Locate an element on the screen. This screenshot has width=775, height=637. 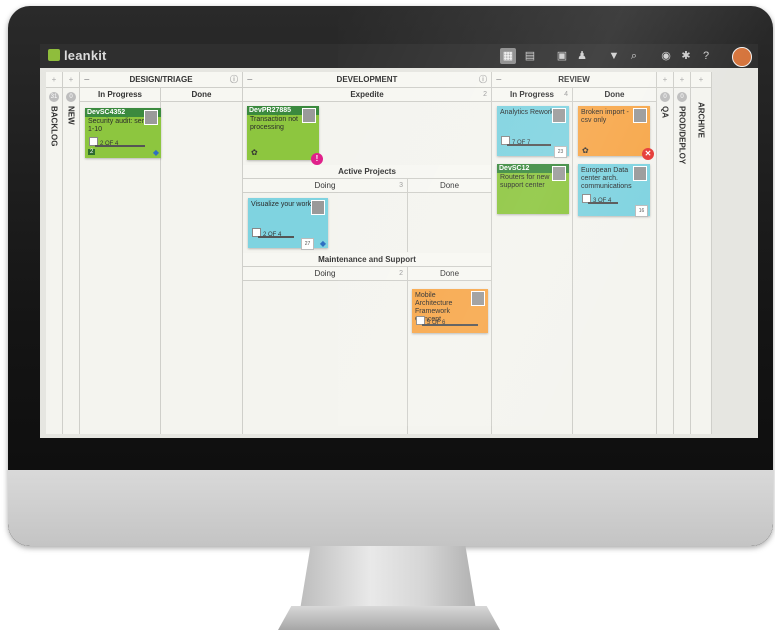
share-icon: ◉ is located at coordinates (666, 56).